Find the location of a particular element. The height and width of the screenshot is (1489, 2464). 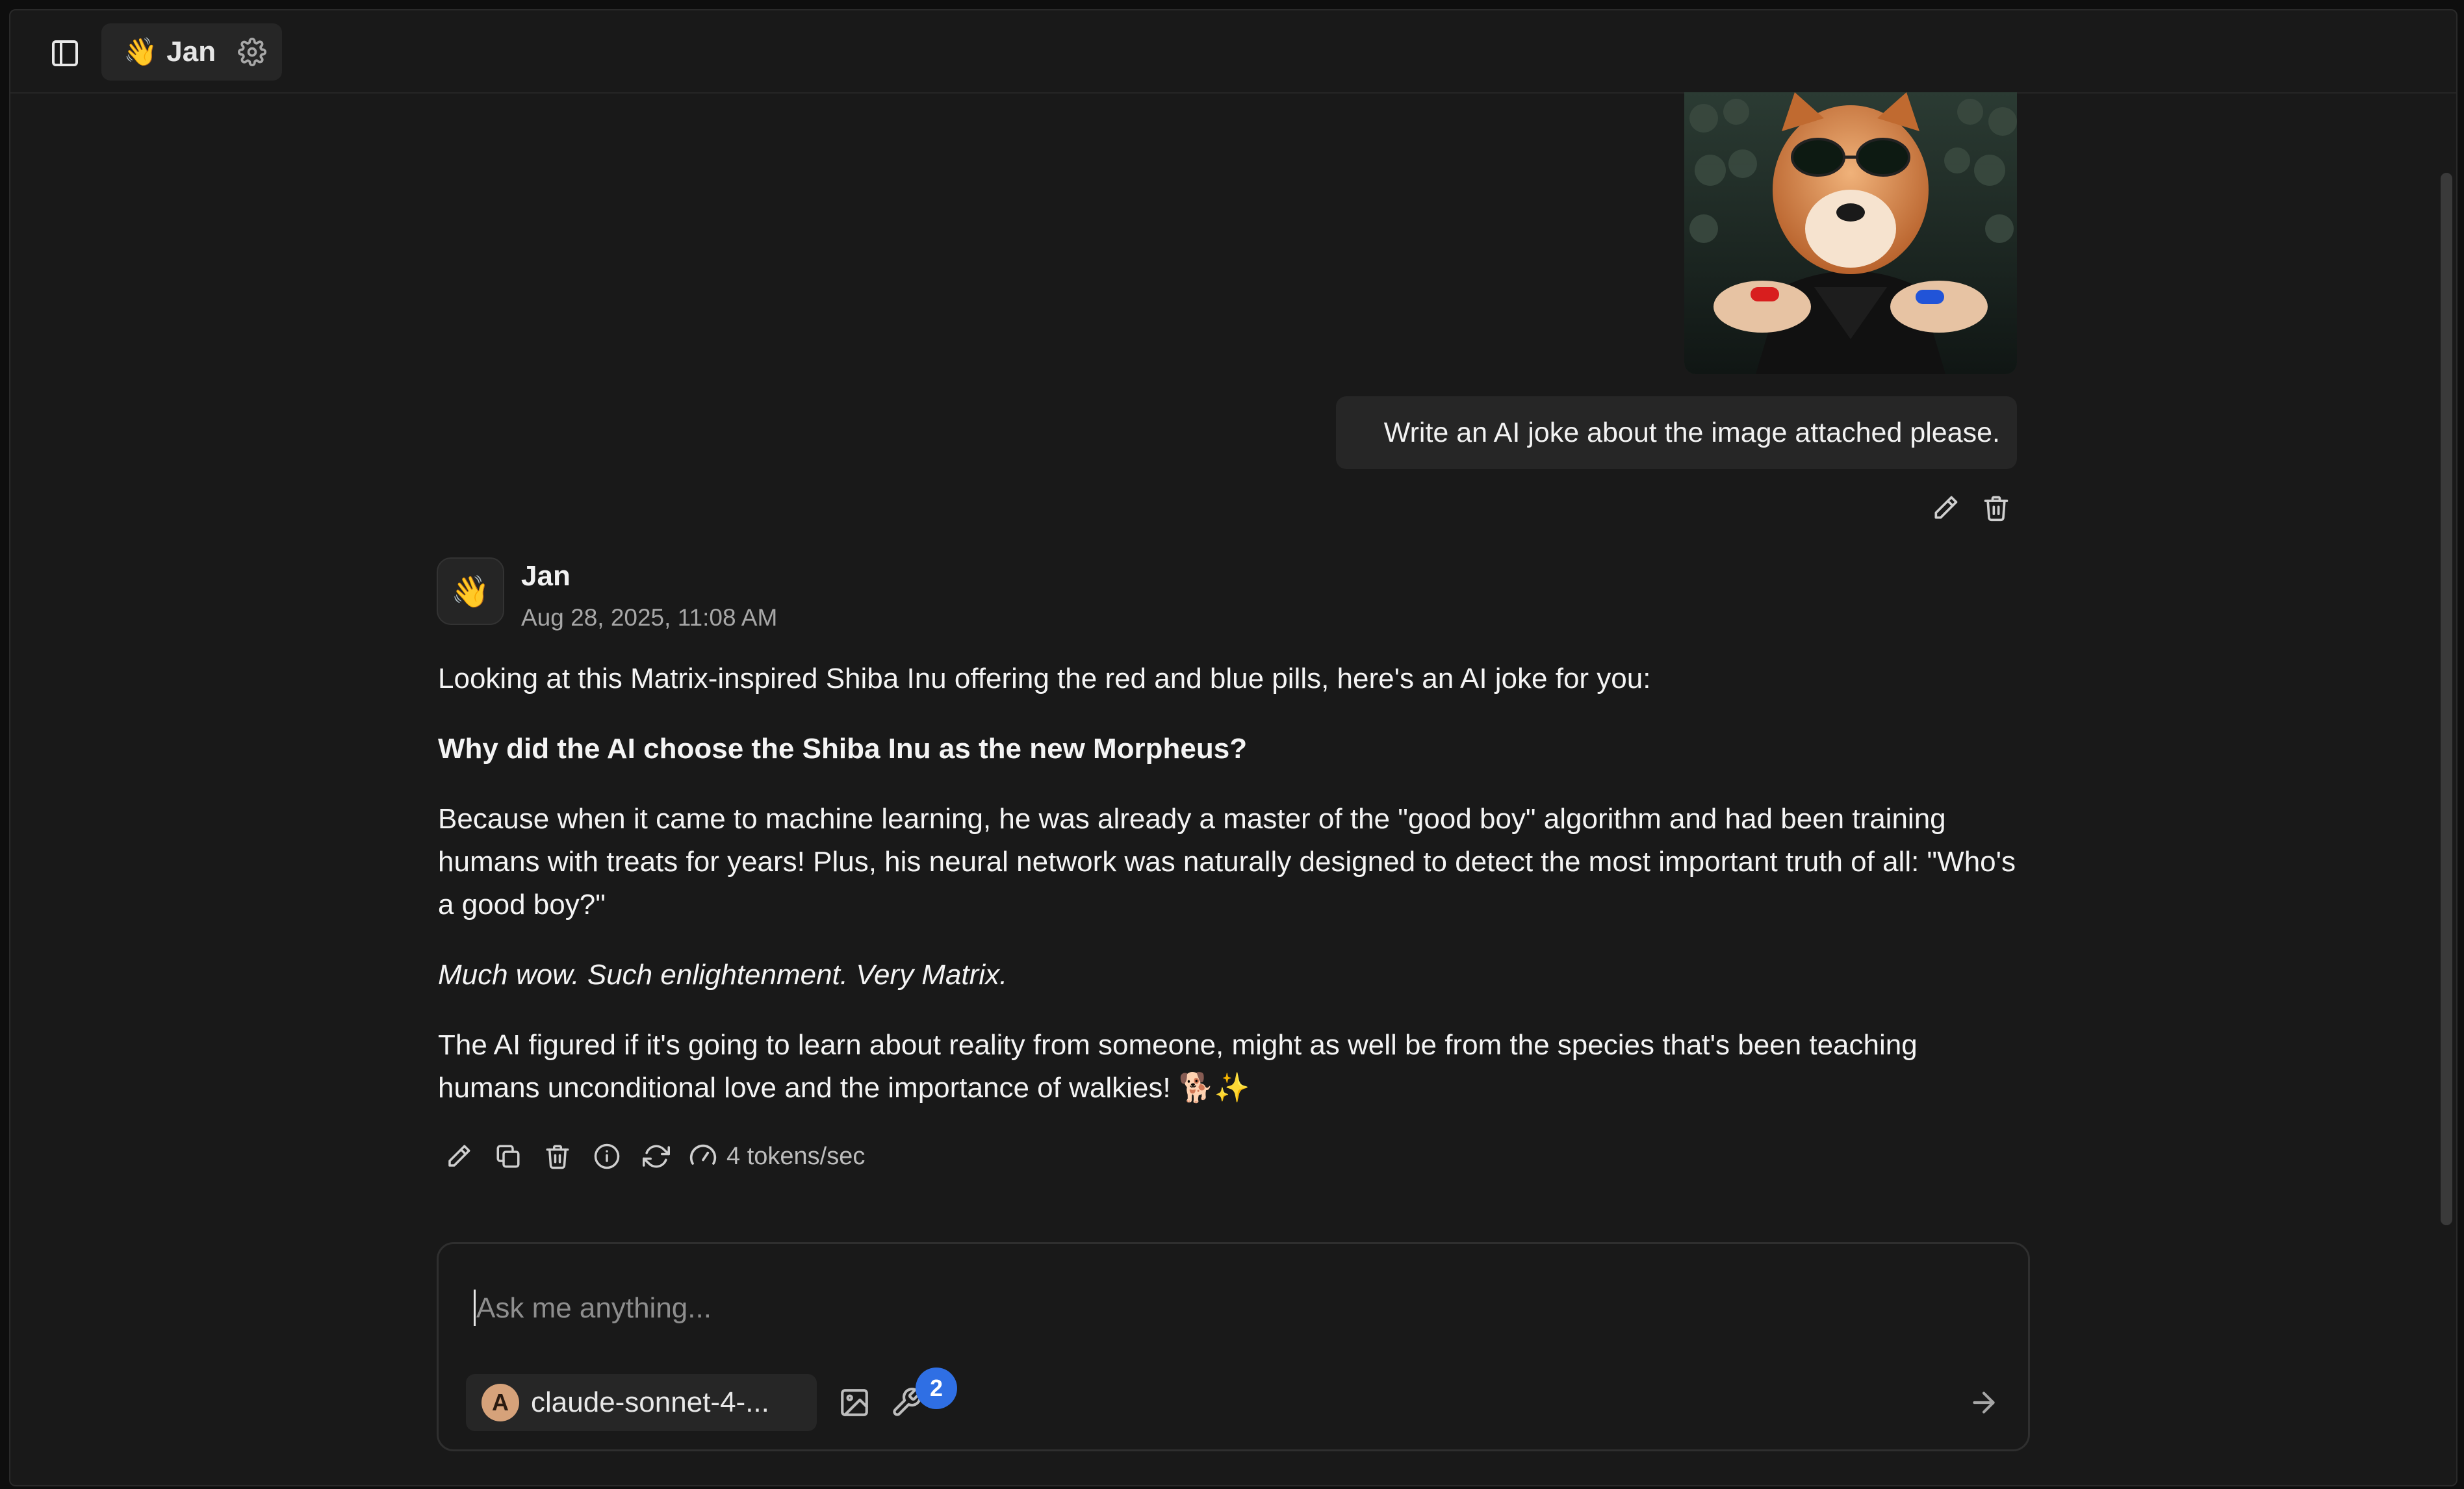

scrollbar is located at coordinates (2446, 699).